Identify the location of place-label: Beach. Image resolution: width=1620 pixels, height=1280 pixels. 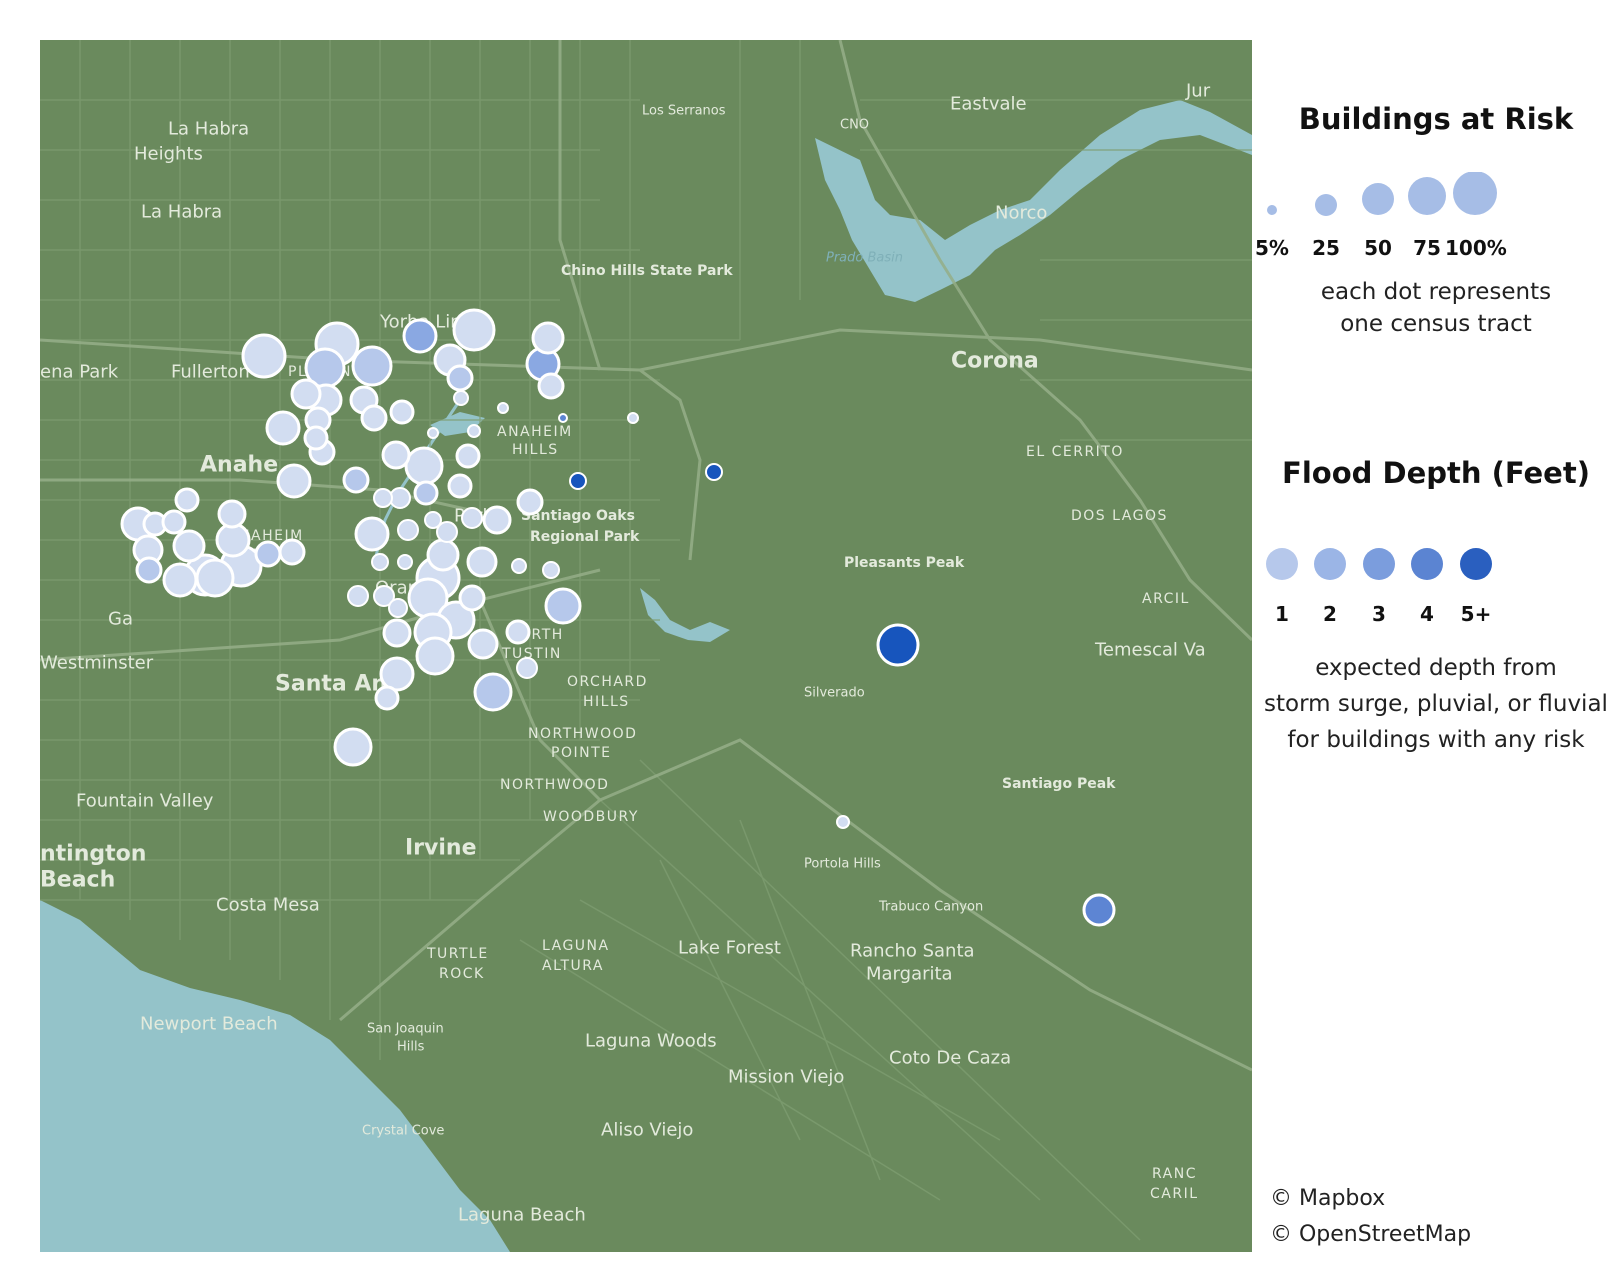
(77, 880).